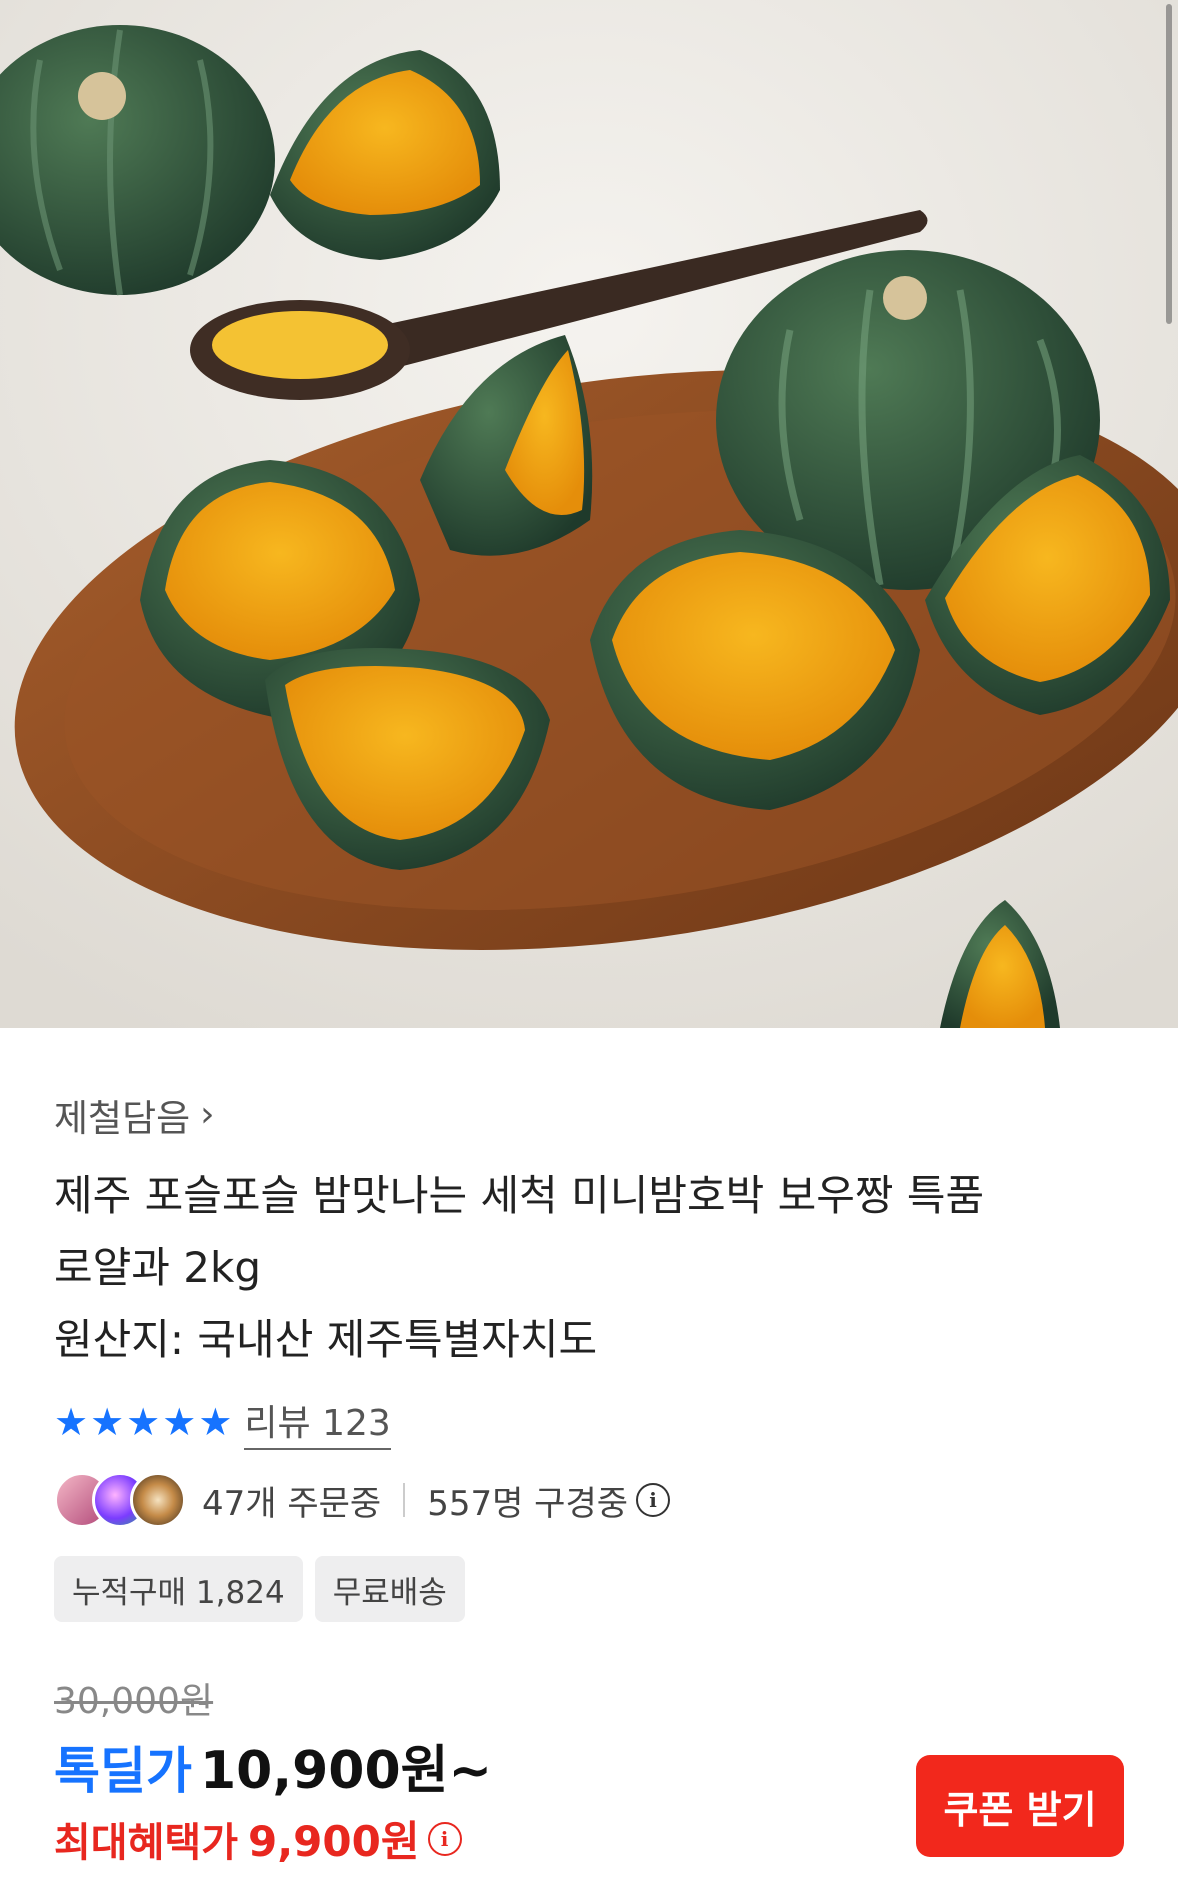  I want to click on tag-cumulative-purchases: 누적구매 1,824, so click(178, 1589).